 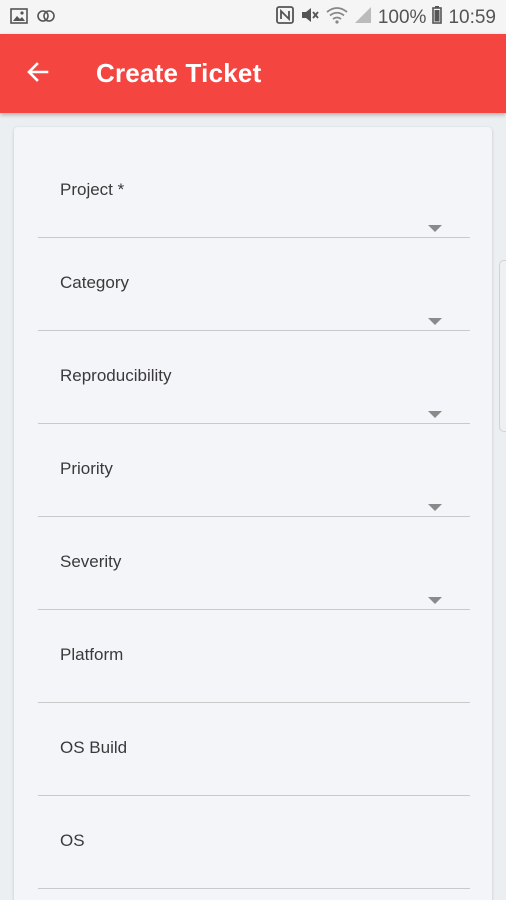 I want to click on arrow-back-icon, so click(x=38, y=74).